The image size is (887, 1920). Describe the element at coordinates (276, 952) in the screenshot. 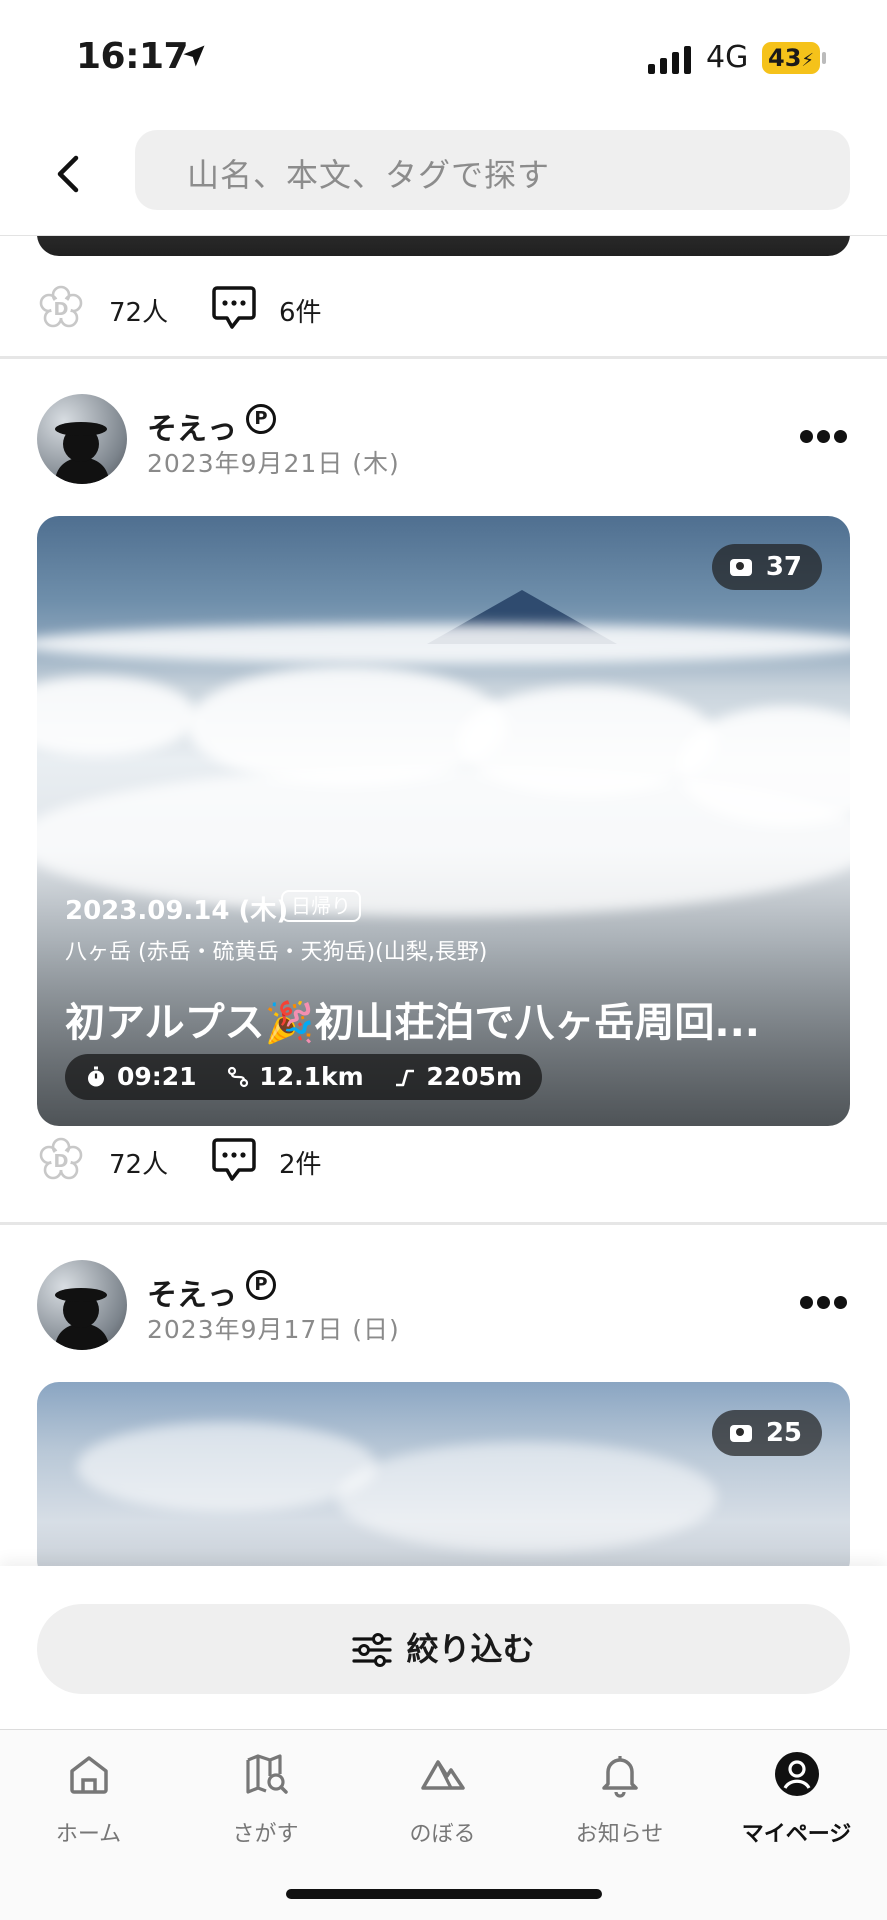

I see `mountain-names: 八ヶ岳 (赤岳・硫黄岳・天狗岳)(山梨,長野)` at that location.